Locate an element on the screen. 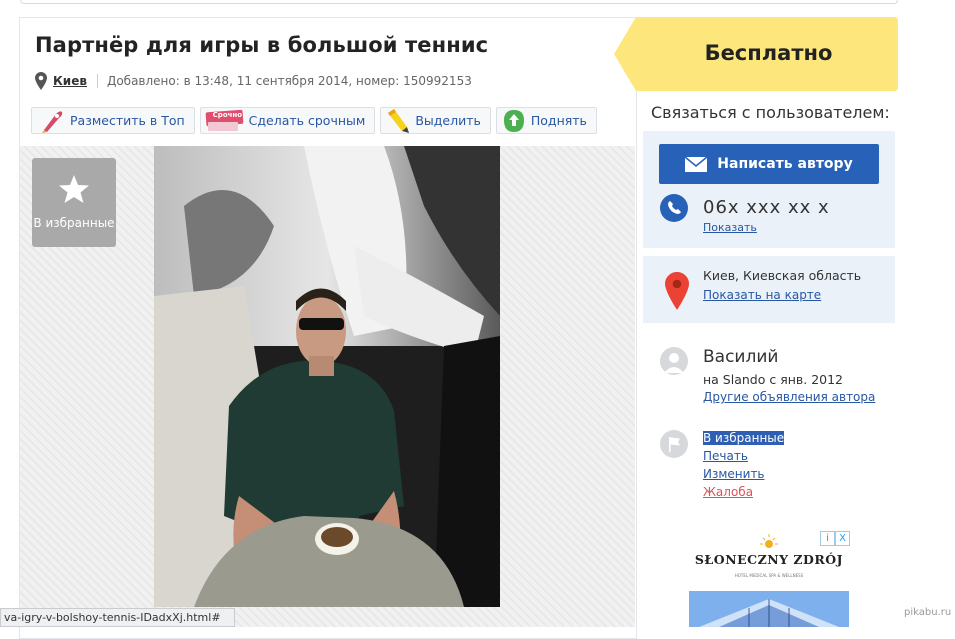 Image resolution: width=955 pixels, height=639 pixels. meta-divider is located at coordinates (97, 81).